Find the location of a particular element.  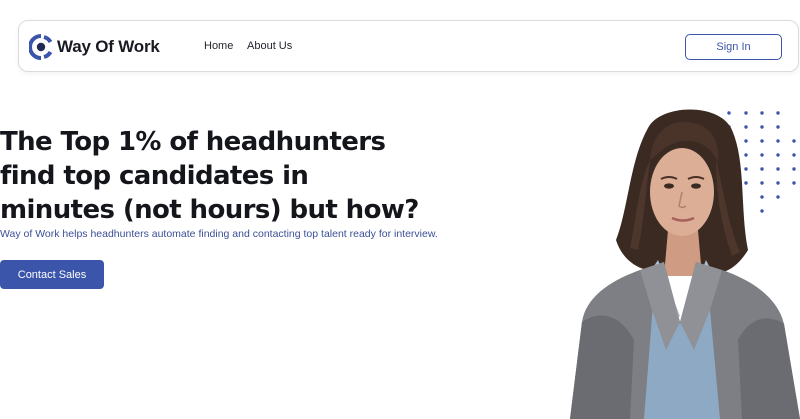

navbar: Way Of Work Home About Us Sign In is located at coordinates (408, 46).